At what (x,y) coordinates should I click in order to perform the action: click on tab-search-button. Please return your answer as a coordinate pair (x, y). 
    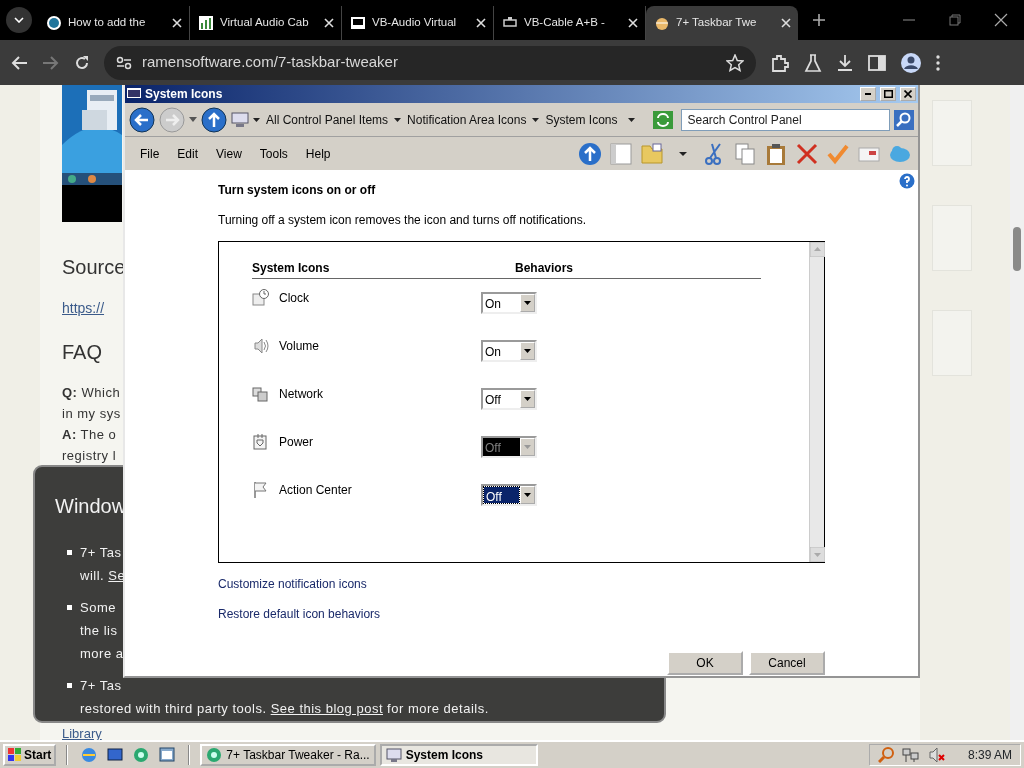
    Looking at the image, I should click on (19, 20).